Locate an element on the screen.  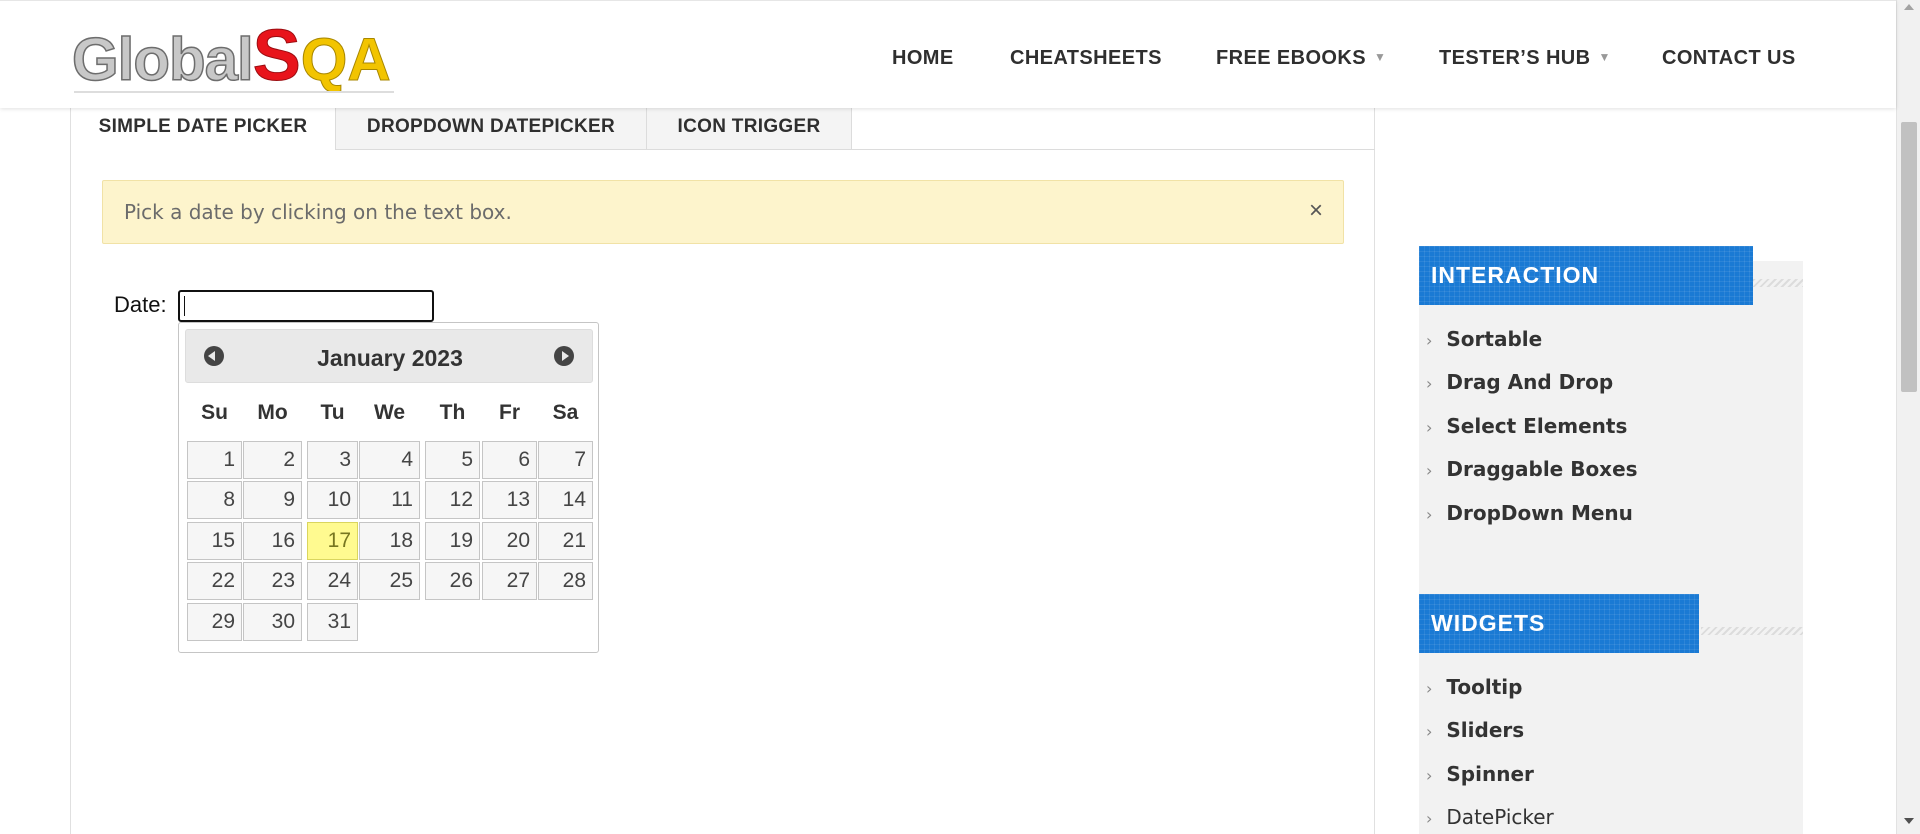
tab-simple-date-picker: SIMPLE DATE PICKER is located at coordinates (203, 129).